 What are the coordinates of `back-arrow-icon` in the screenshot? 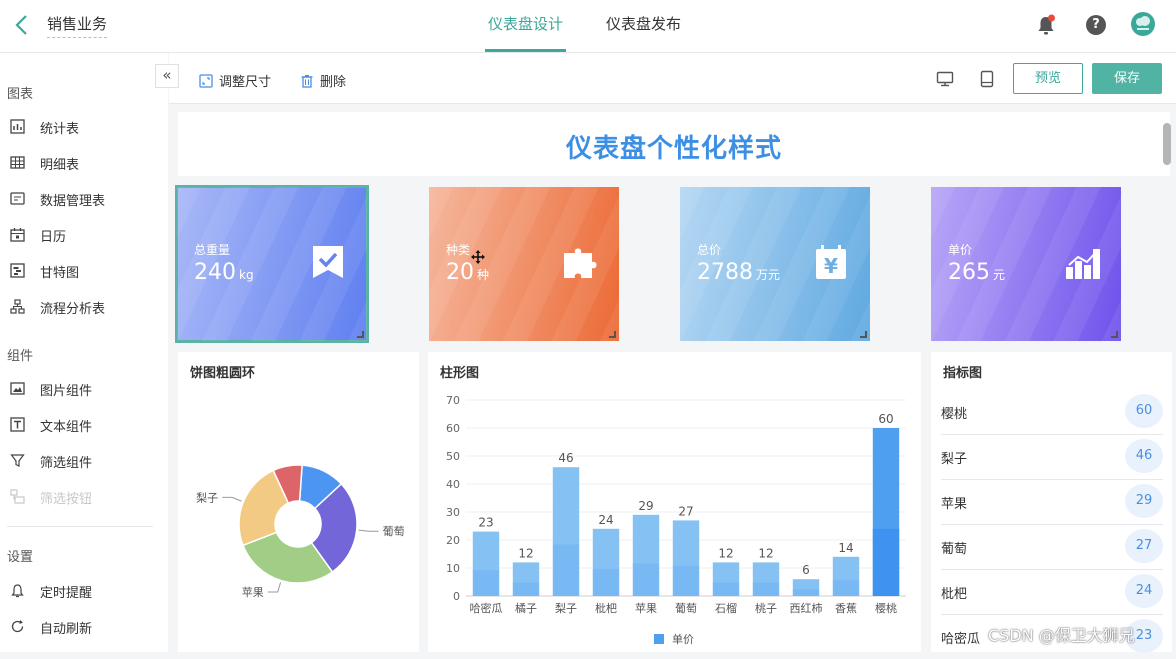 It's located at (23, 25).